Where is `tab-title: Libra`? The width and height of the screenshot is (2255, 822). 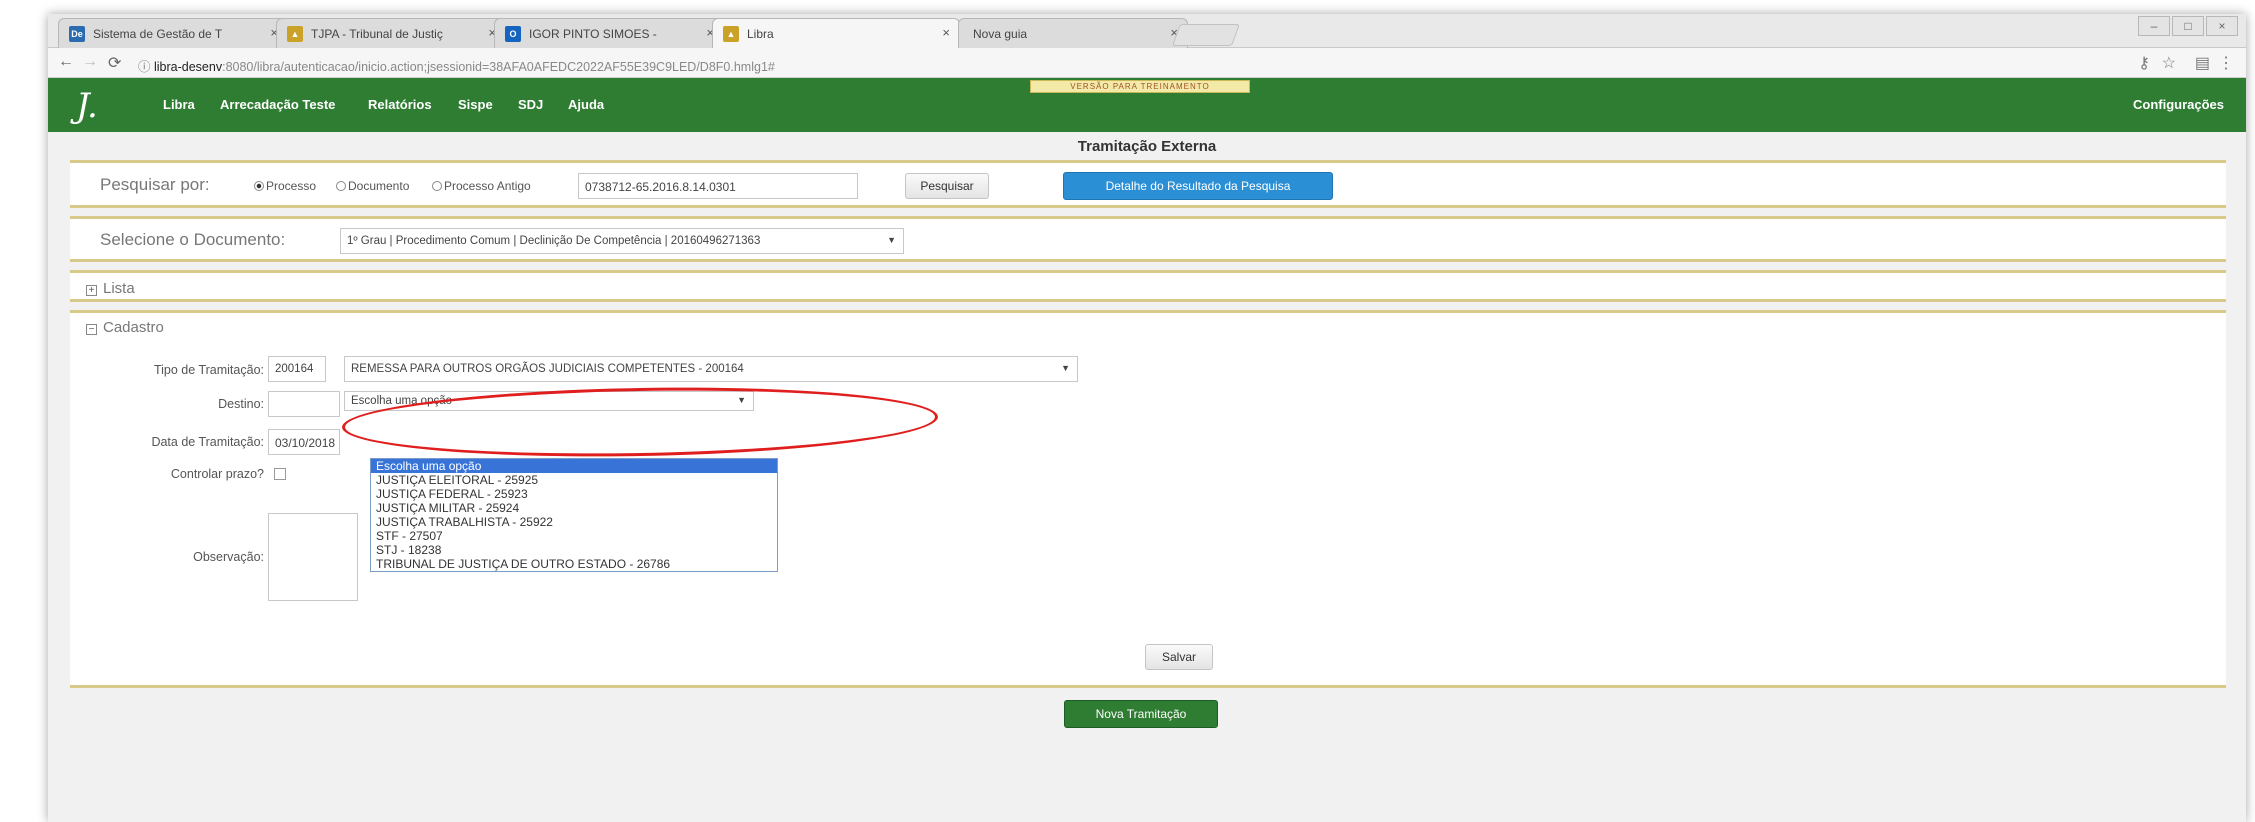 tab-title: Libra is located at coordinates (760, 34).